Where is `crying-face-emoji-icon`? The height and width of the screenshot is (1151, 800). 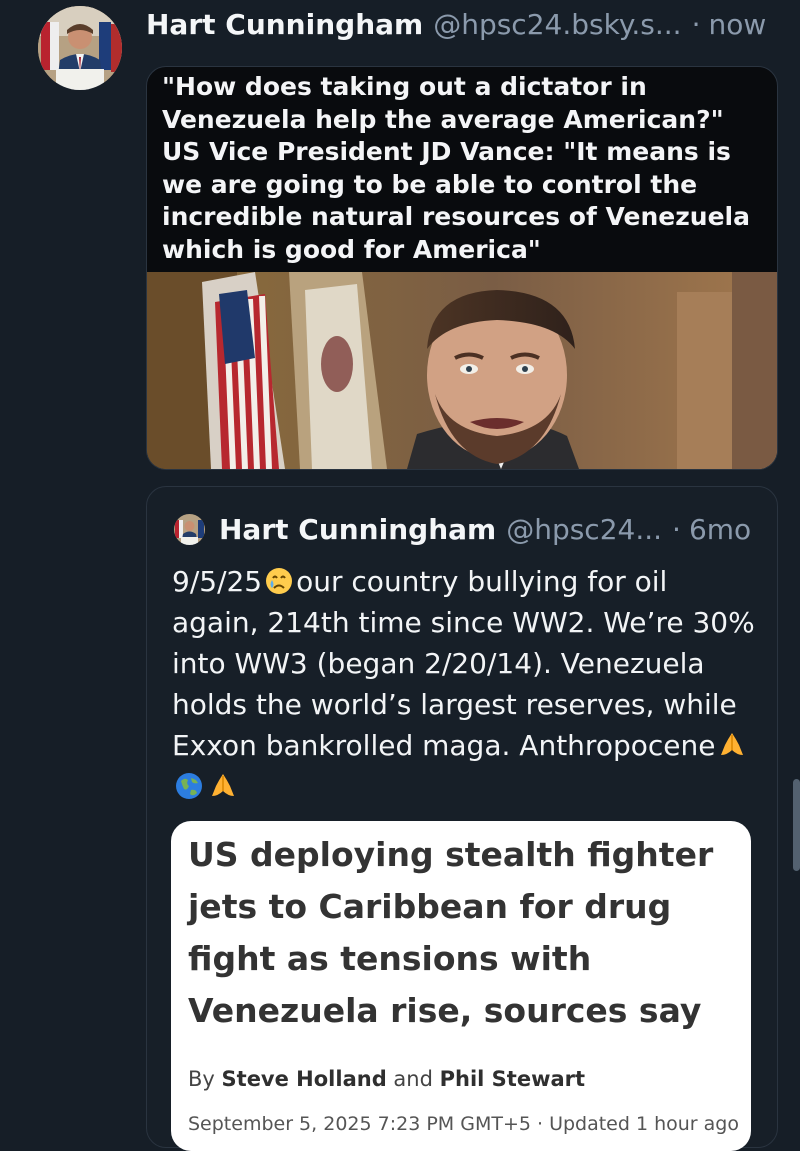 crying-face-emoji-icon is located at coordinates (279, 581).